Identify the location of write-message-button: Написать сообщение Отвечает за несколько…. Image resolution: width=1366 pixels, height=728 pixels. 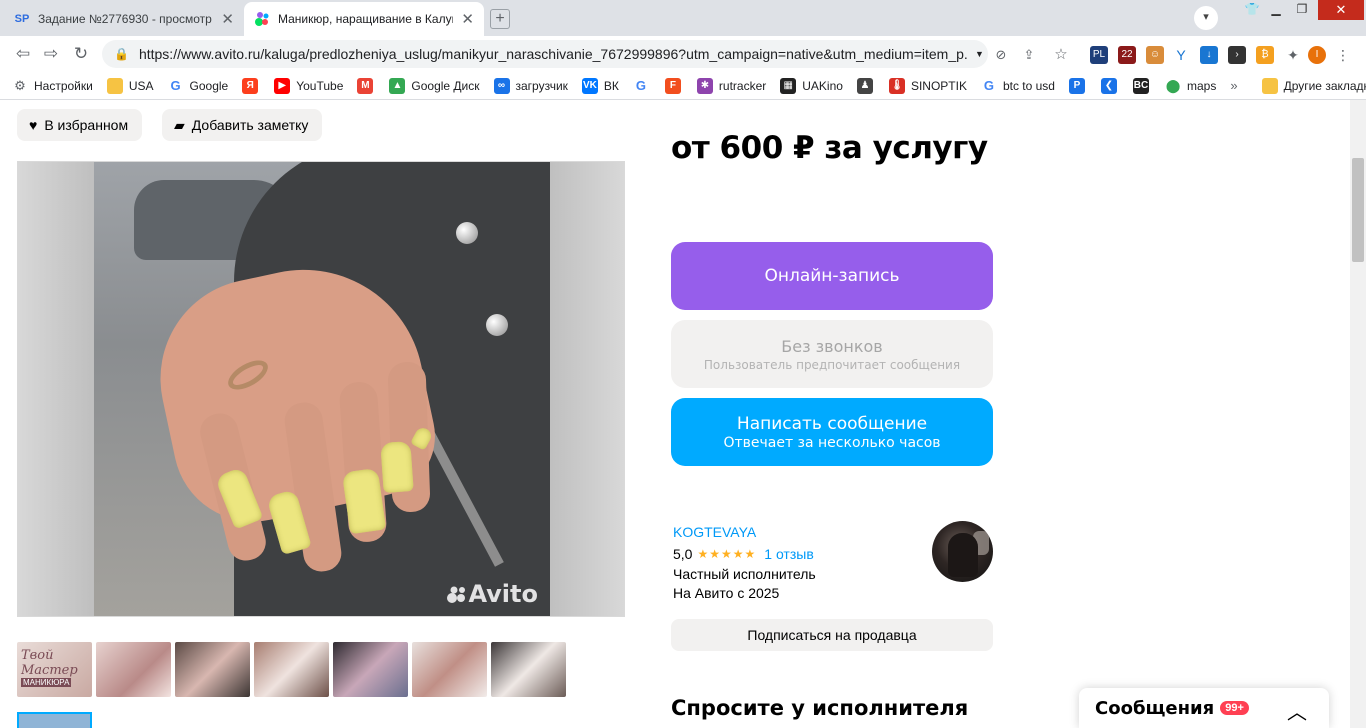
(832, 432).